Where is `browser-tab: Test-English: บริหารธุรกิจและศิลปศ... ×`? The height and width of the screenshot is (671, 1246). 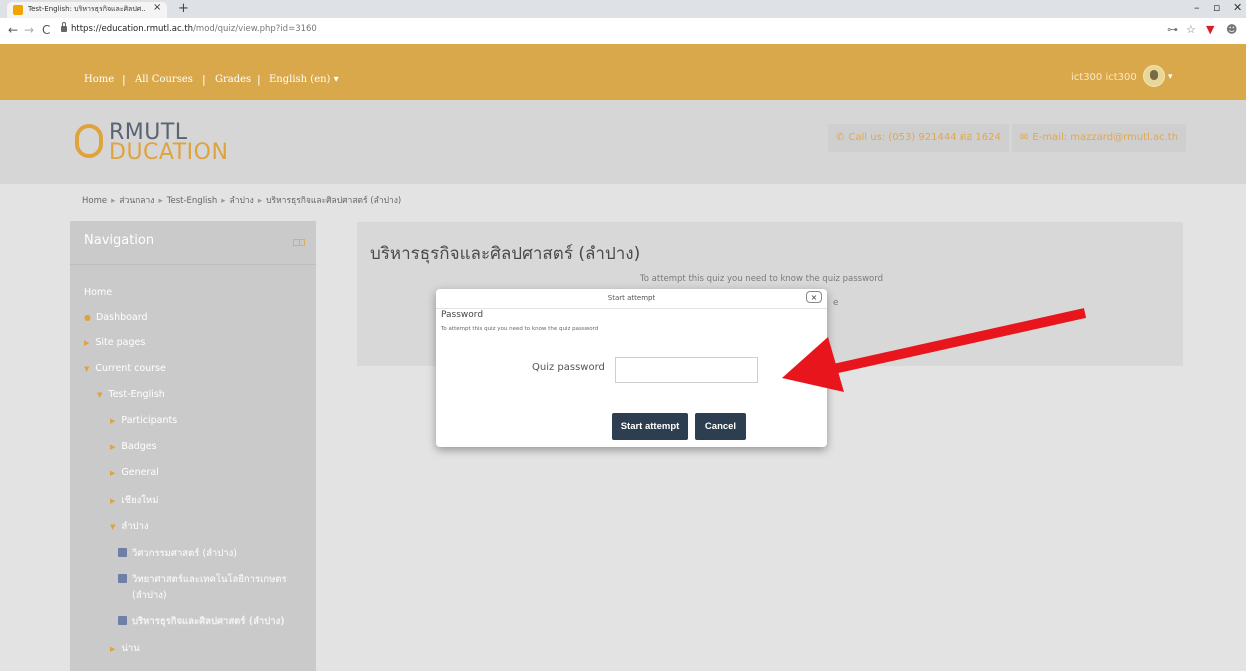
browser-tab: Test-English: บริหารธุรกิจและศิลปศ... × is located at coordinates (87, 10).